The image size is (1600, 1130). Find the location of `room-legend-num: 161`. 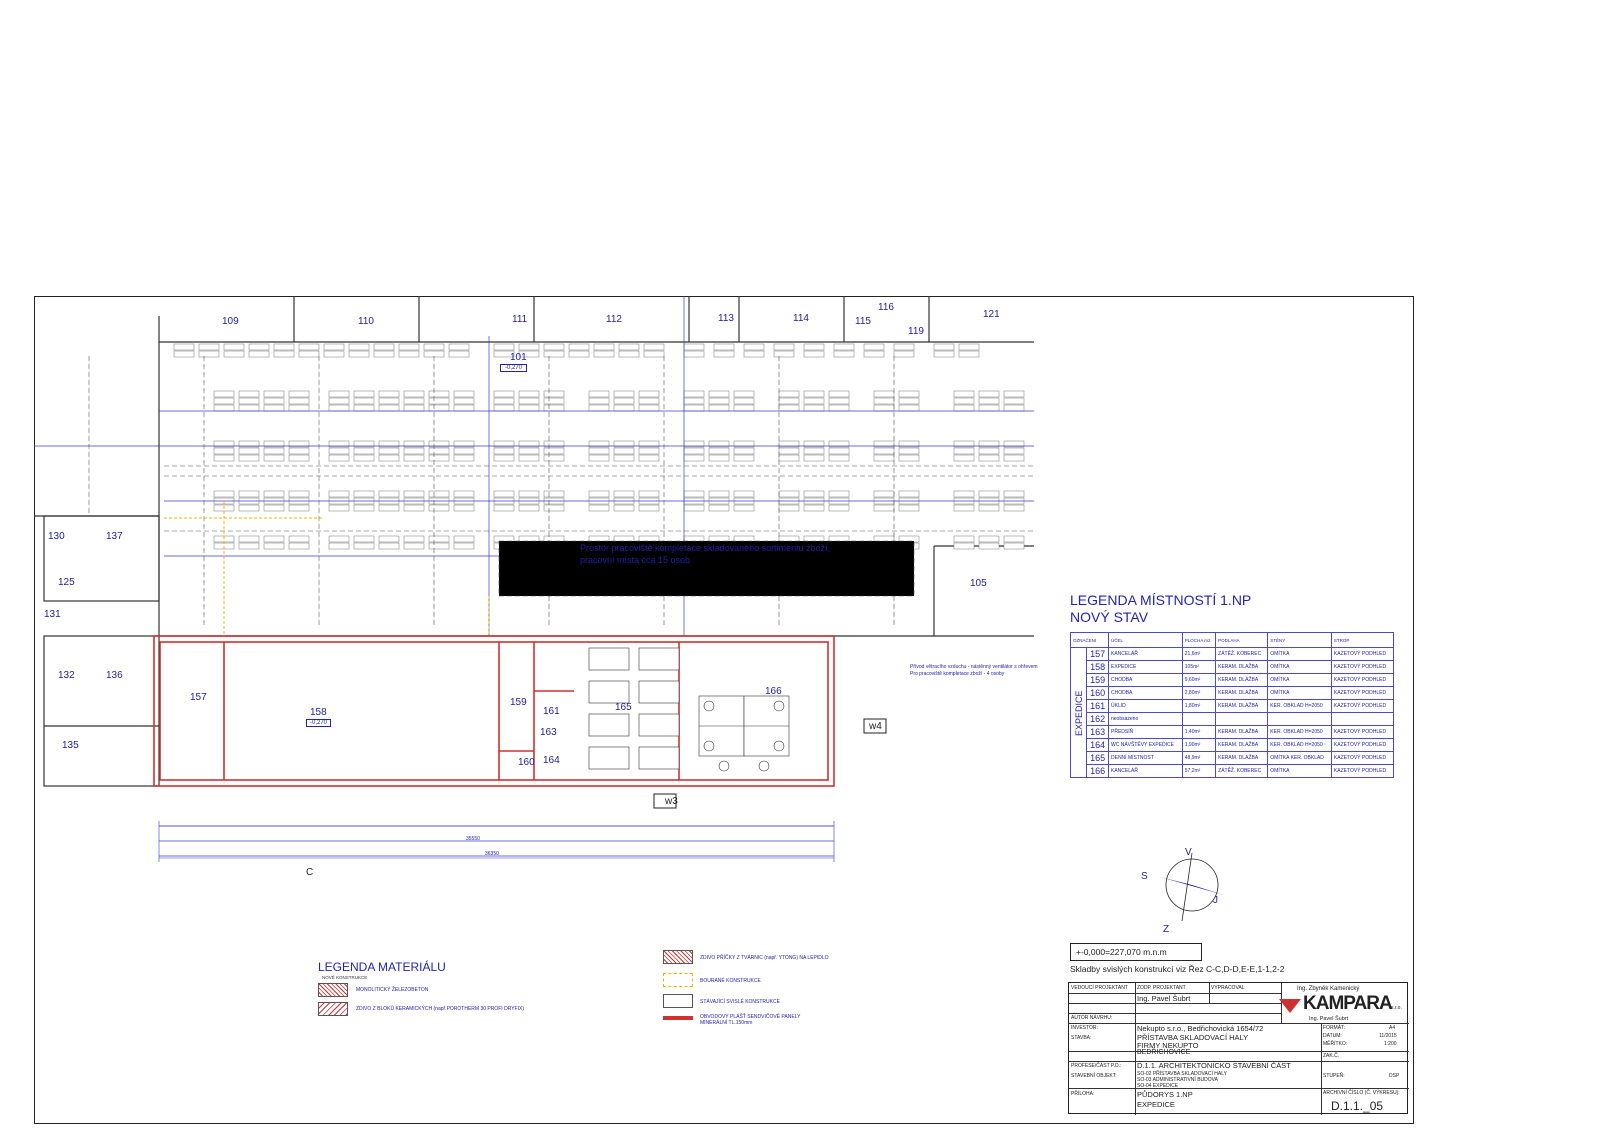

room-legend-num: 161 is located at coordinates (1097, 706).